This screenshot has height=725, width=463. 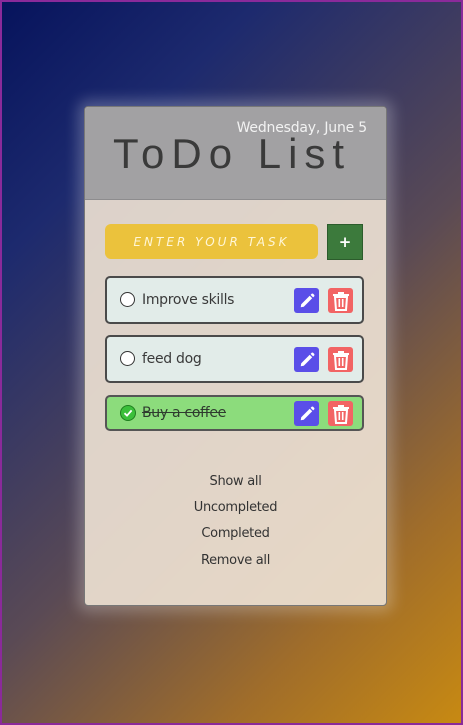 What do you see at coordinates (235, 507) in the screenshot?
I see `filter-uncompleted: Uncompleted` at bounding box center [235, 507].